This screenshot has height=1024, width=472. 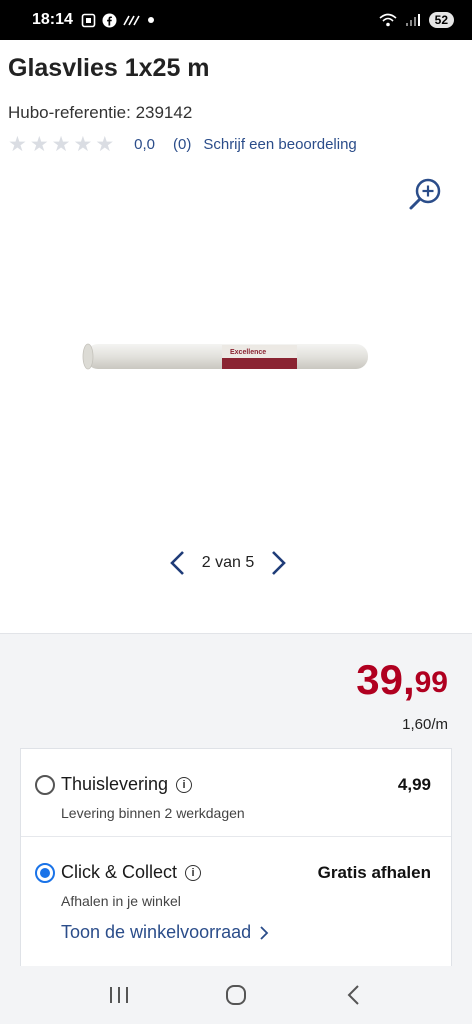 I want to click on home-icon, so click(x=235, y=995).